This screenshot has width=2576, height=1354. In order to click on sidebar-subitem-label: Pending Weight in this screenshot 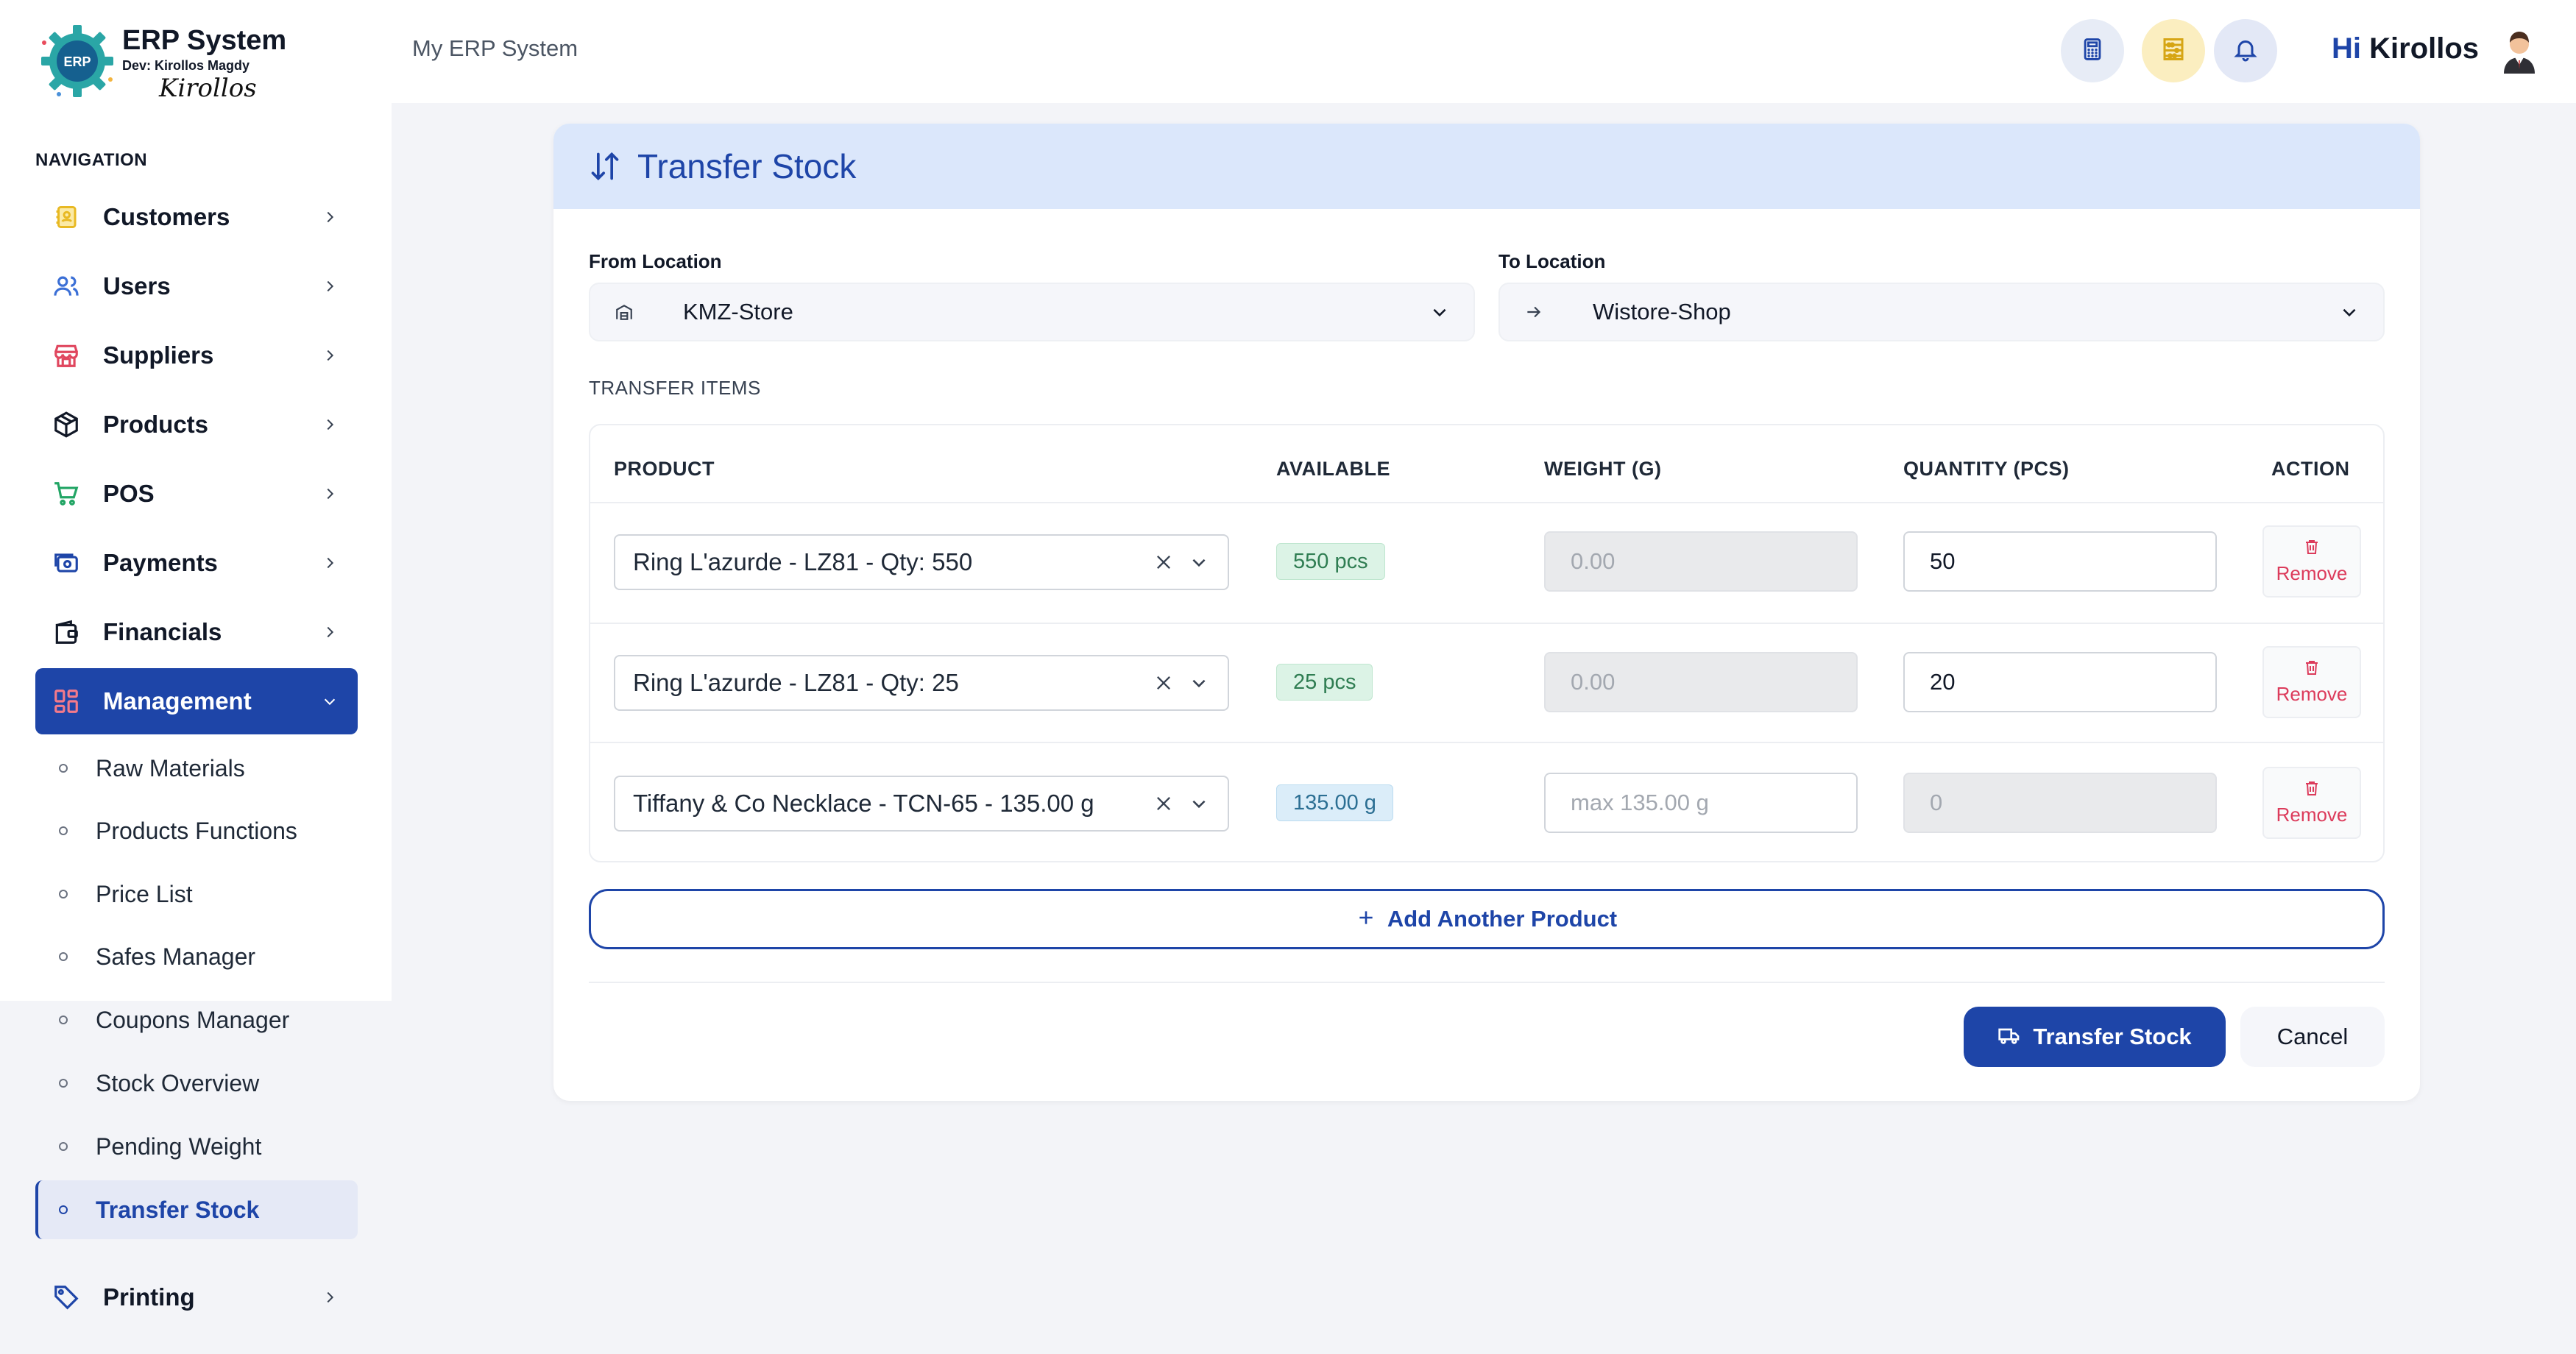, I will do `click(179, 1146)`.